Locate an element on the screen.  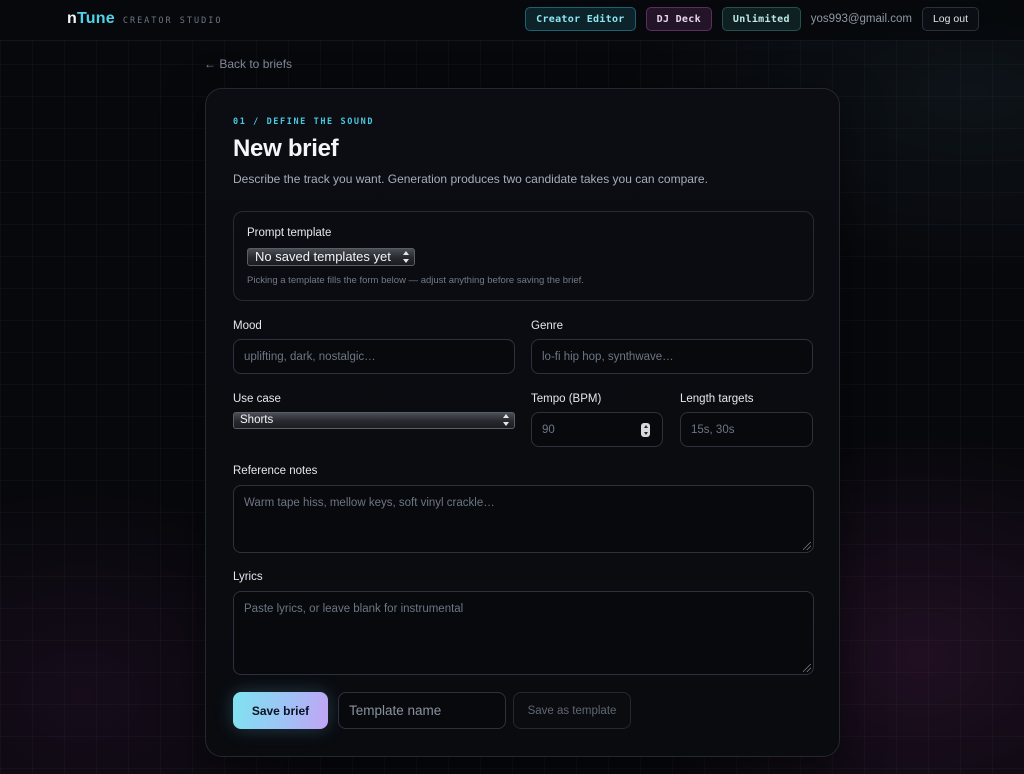
brand-logo: nTune is located at coordinates (91, 19).